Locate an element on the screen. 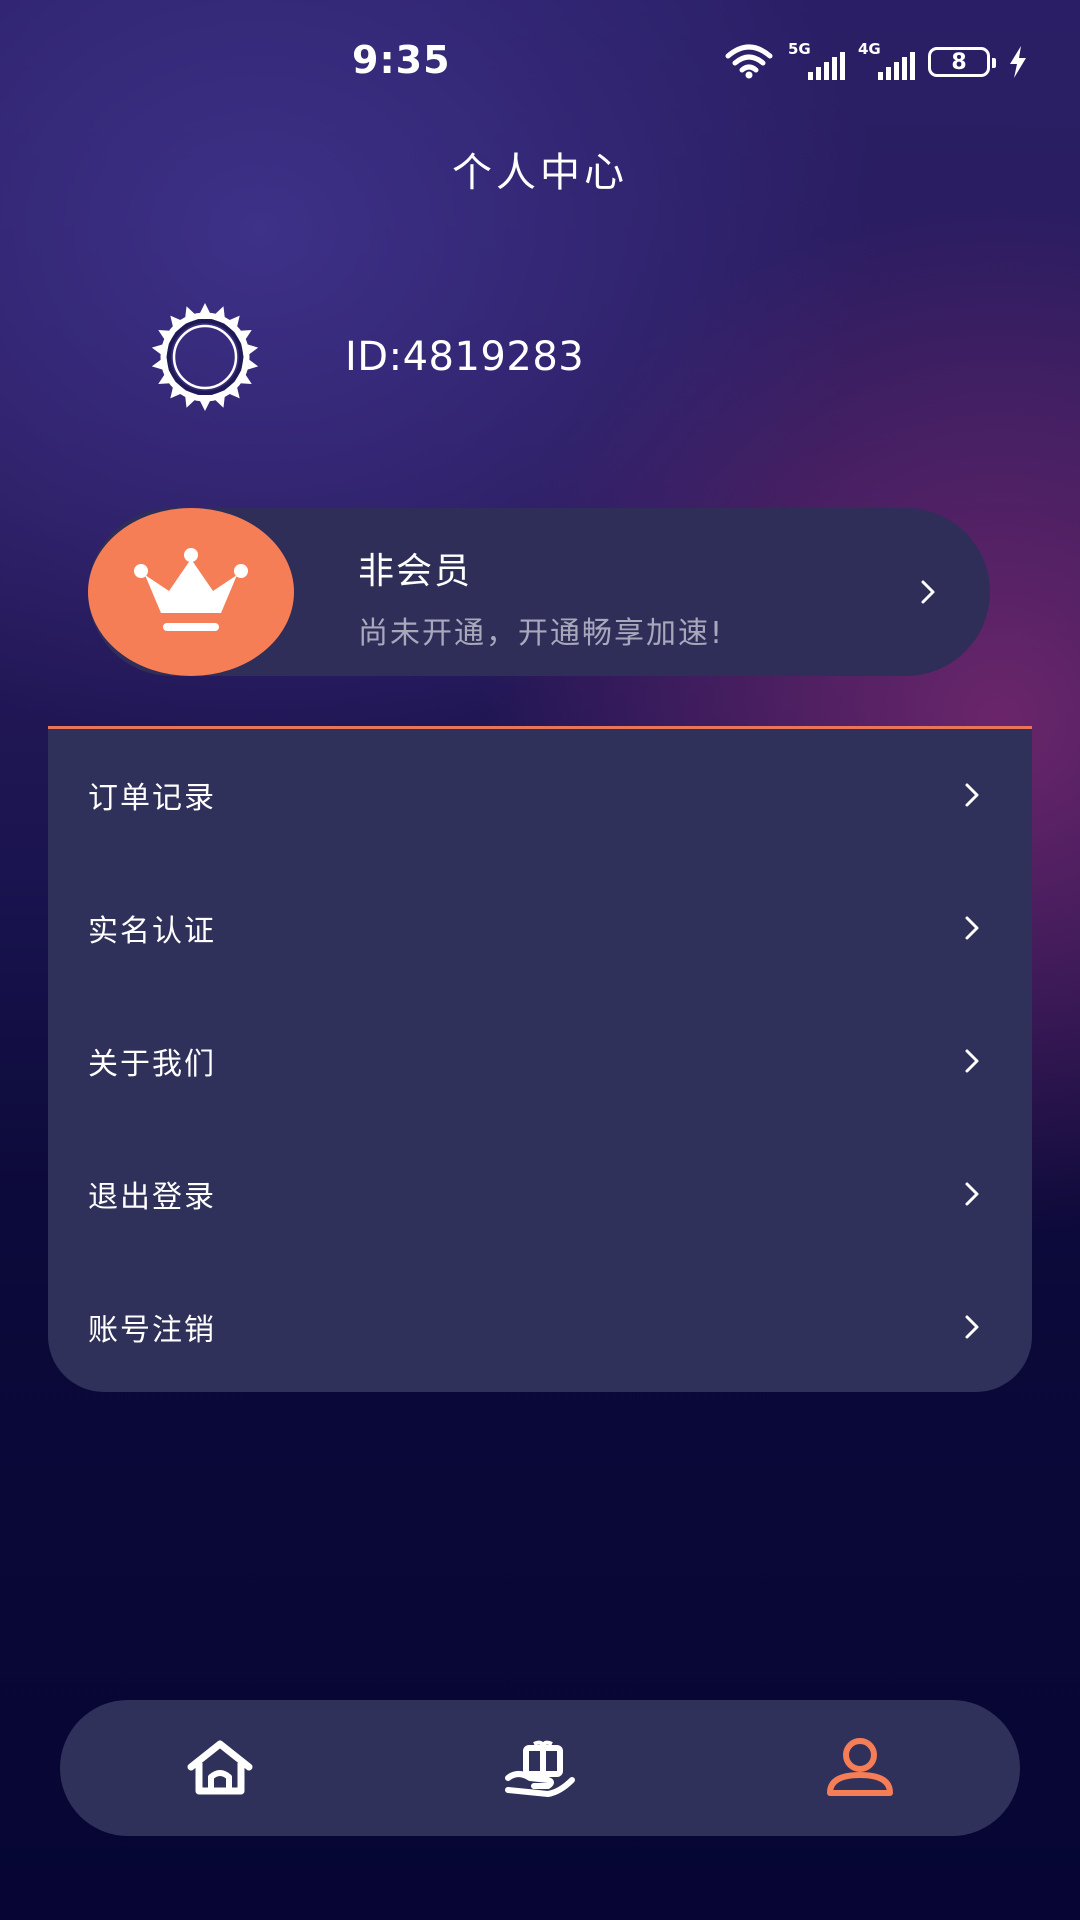 The width and height of the screenshot is (1080, 1920). membership-title: 非会员 is located at coordinates (415, 571).